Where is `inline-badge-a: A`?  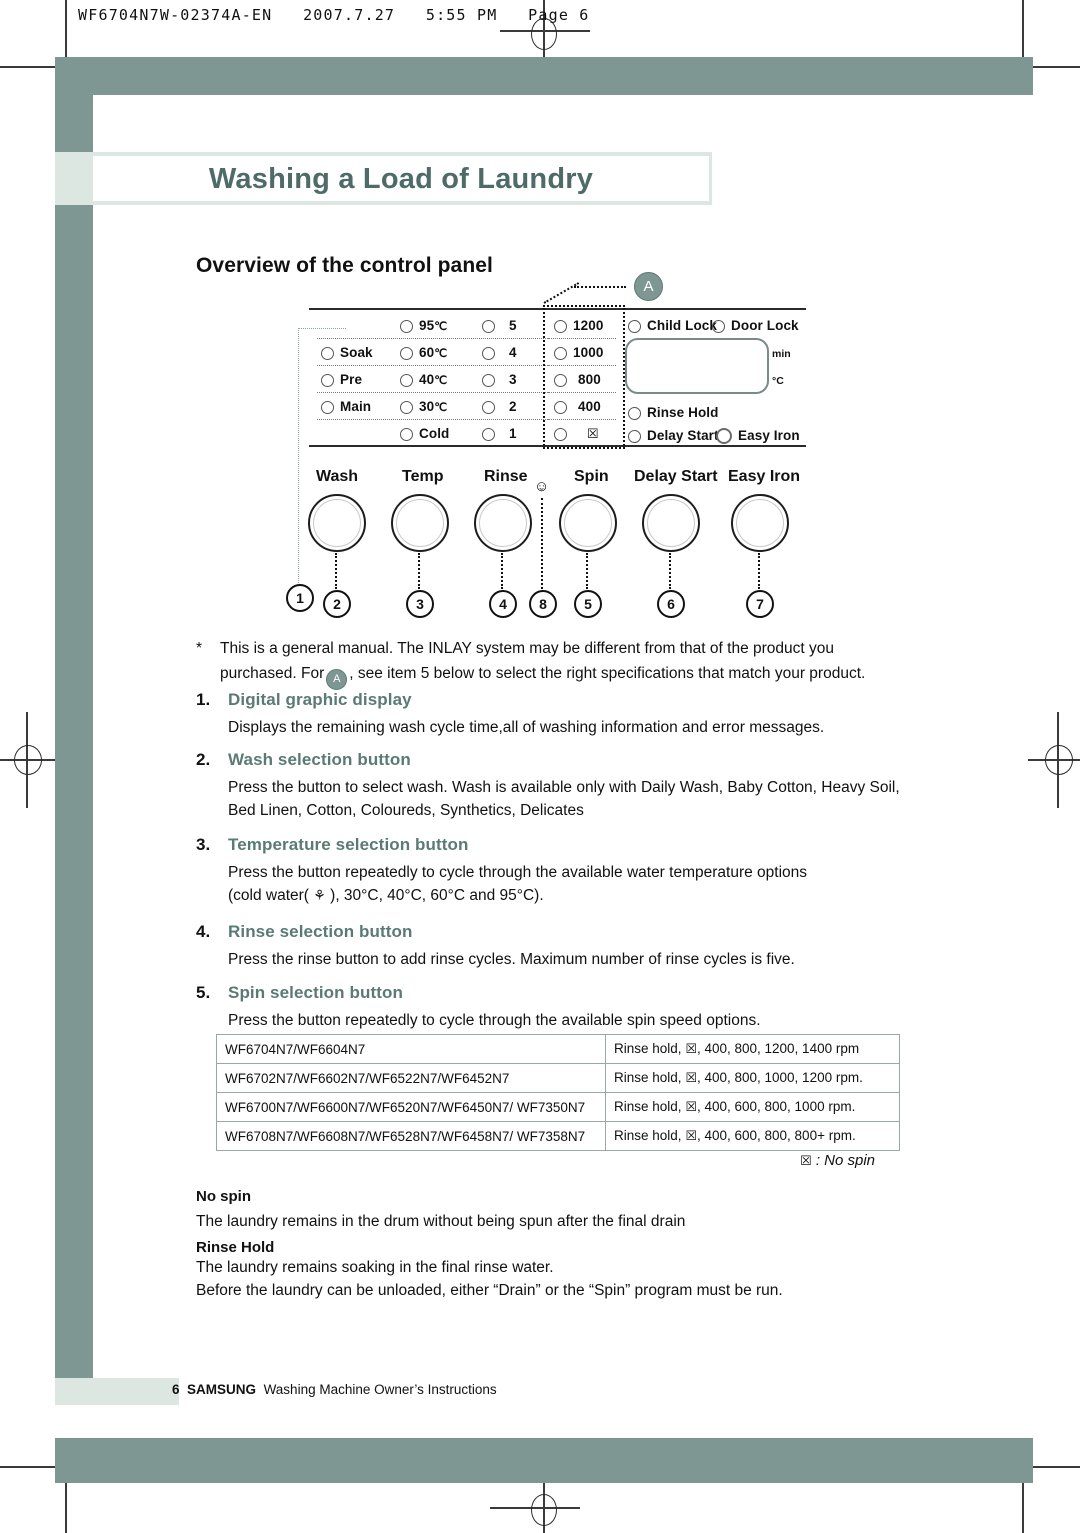 inline-badge-a: A is located at coordinates (337, 679).